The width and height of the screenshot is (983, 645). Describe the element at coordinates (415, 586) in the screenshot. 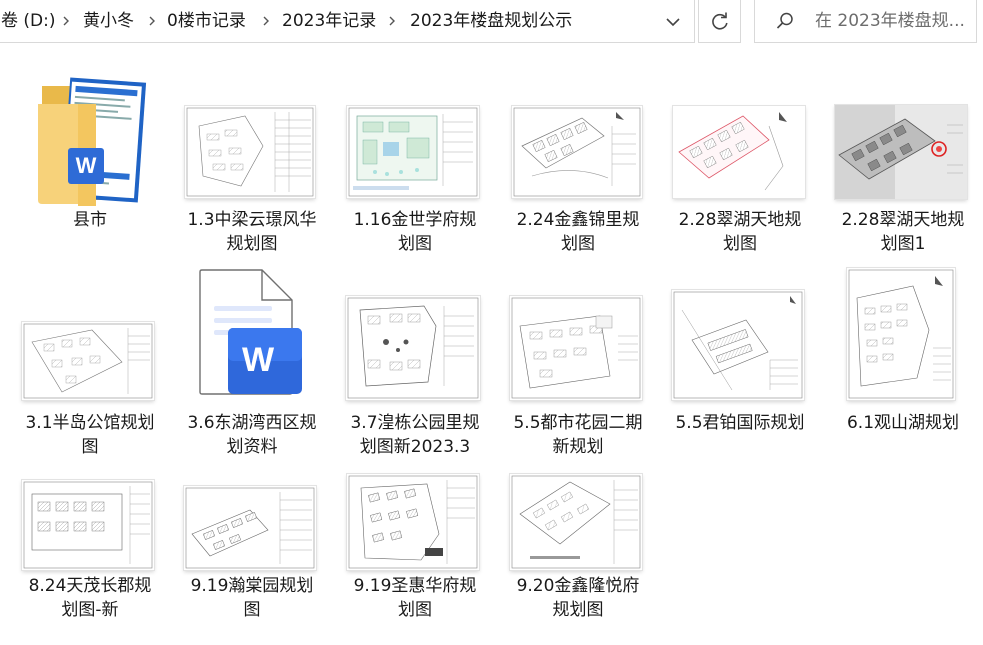

I see `file-name-line: 9.19圣惠华府规` at that location.